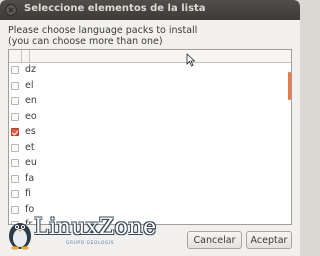  I want to click on prompt-line-1: Please choose language packs to install, so click(103, 30).